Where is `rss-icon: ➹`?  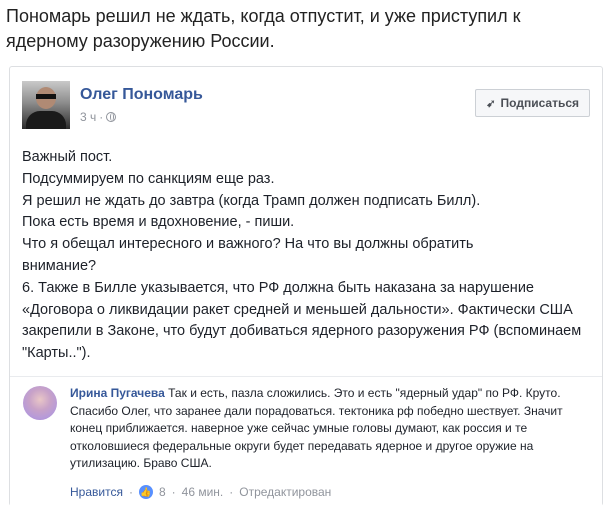 rss-icon: ➹ is located at coordinates (491, 103).